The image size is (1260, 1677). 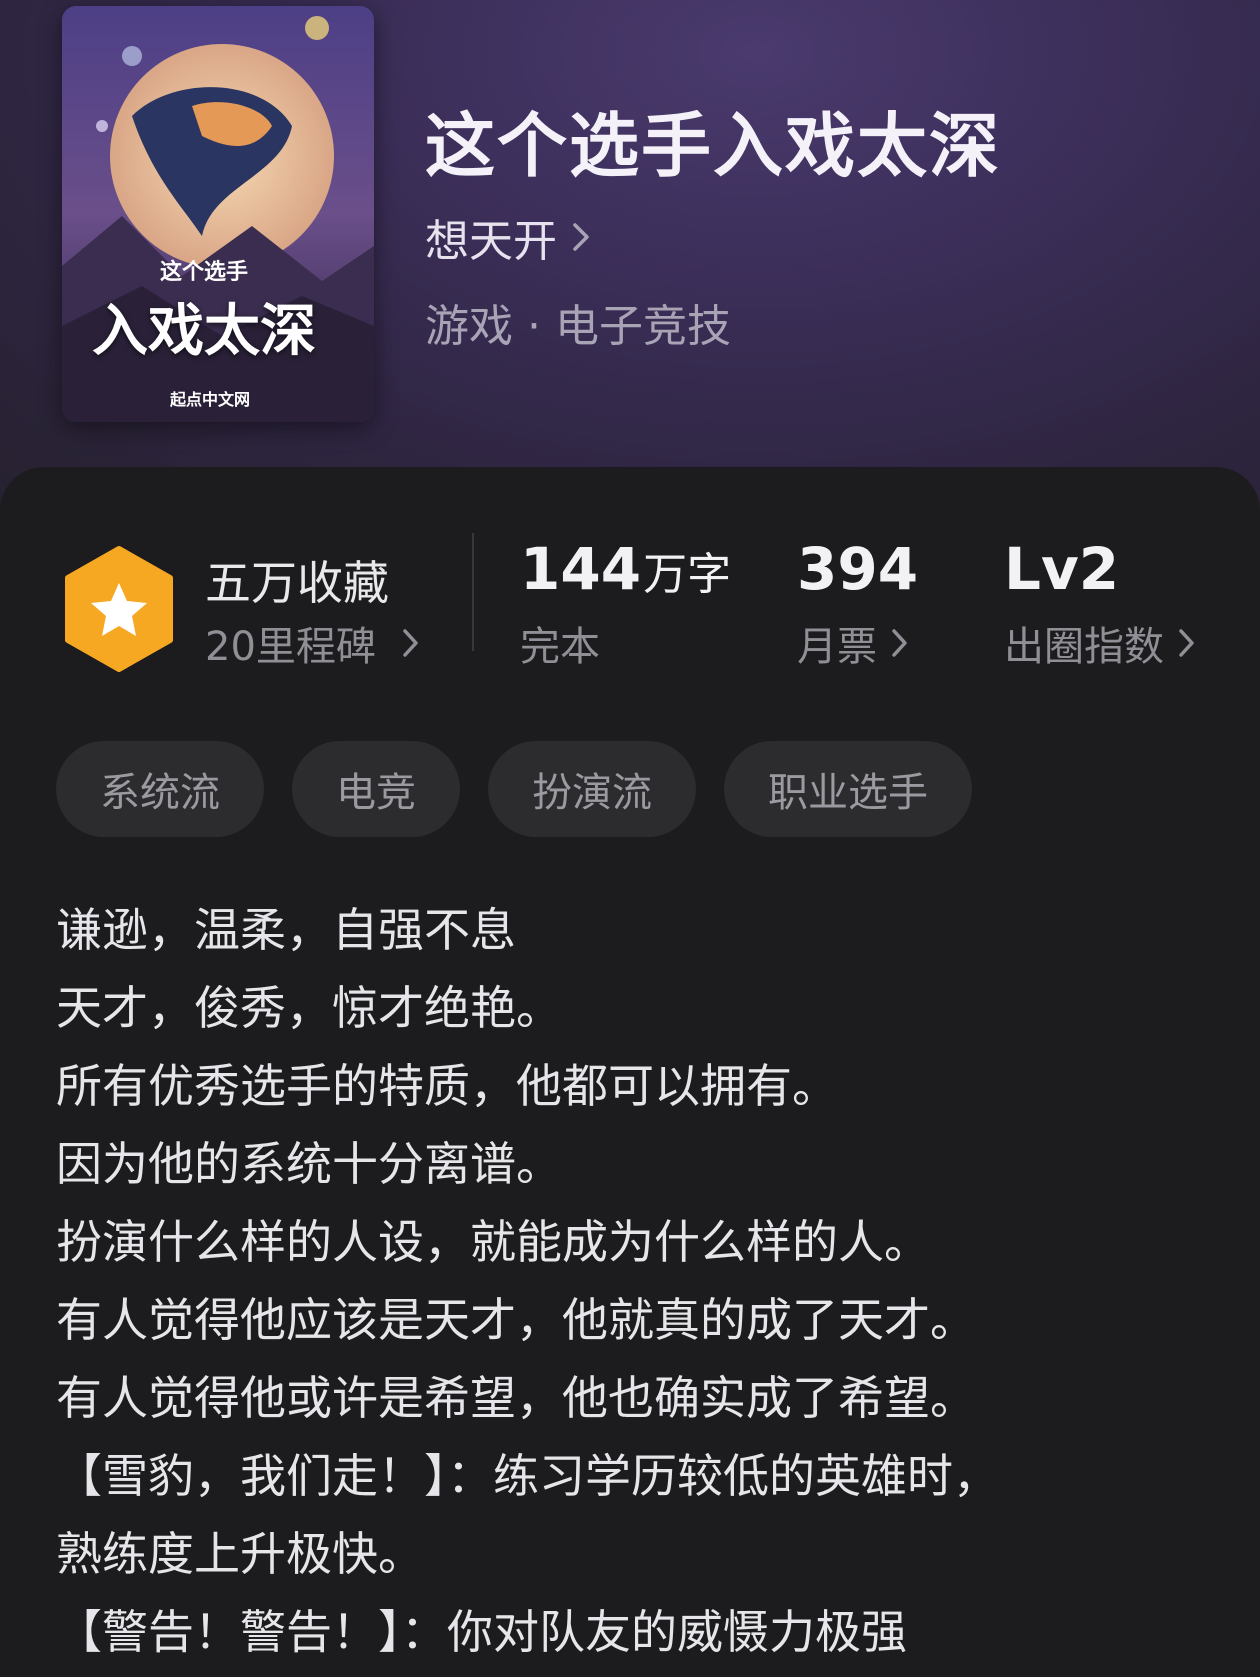 What do you see at coordinates (376, 789) in the screenshot?
I see `tag-chip: 电竞` at bounding box center [376, 789].